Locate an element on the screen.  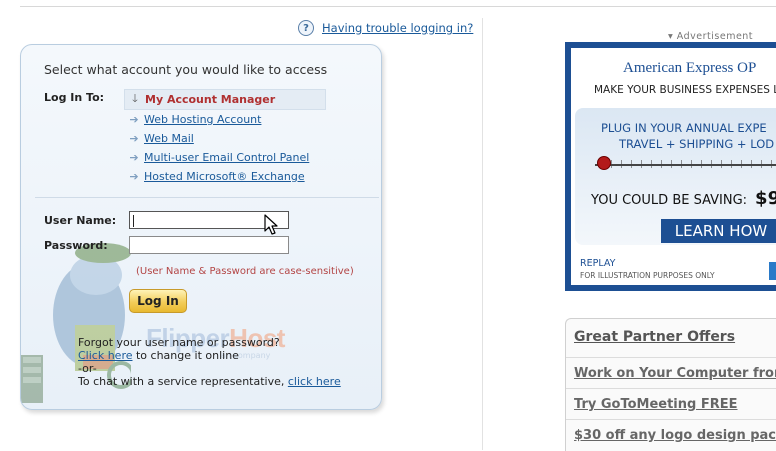
column-divider is located at coordinates (482, 234).